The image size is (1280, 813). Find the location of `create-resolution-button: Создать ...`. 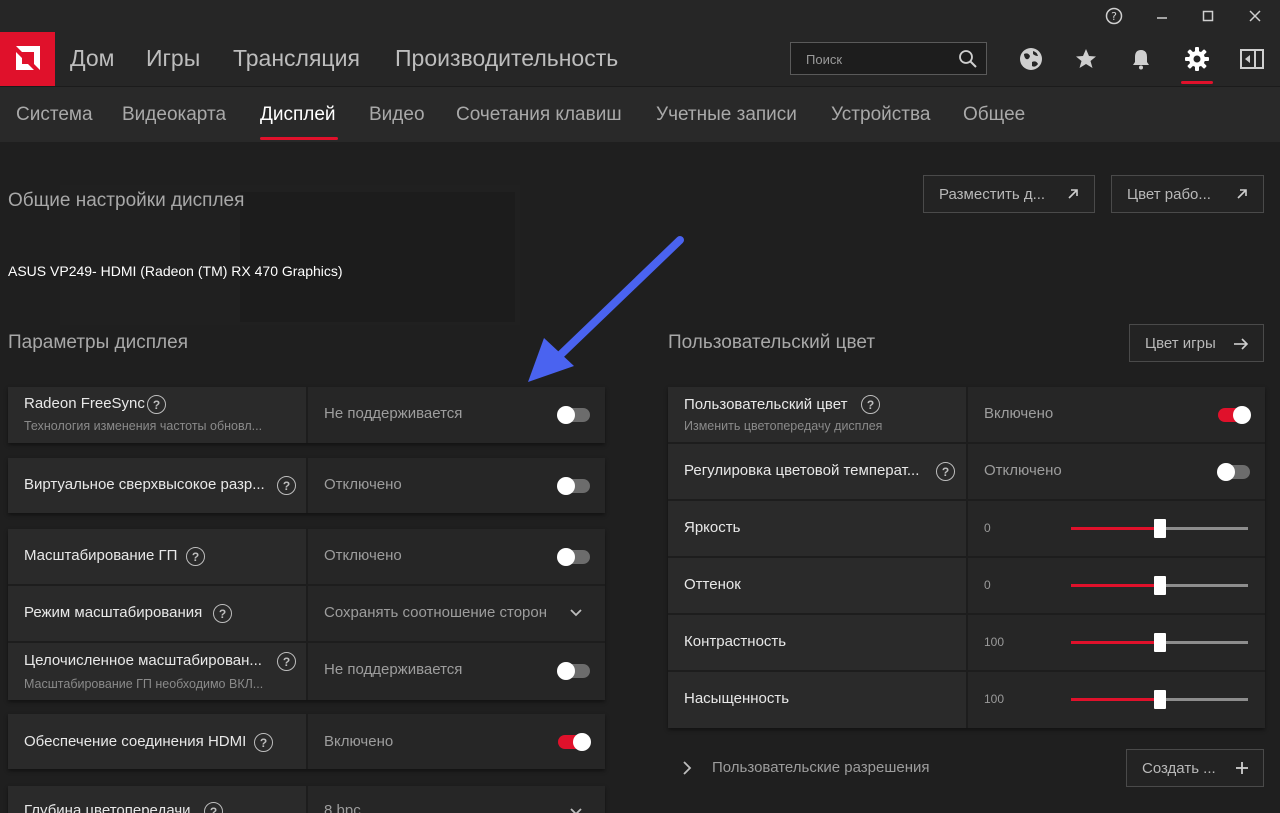

create-resolution-button: Создать ... is located at coordinates (1195, 768).